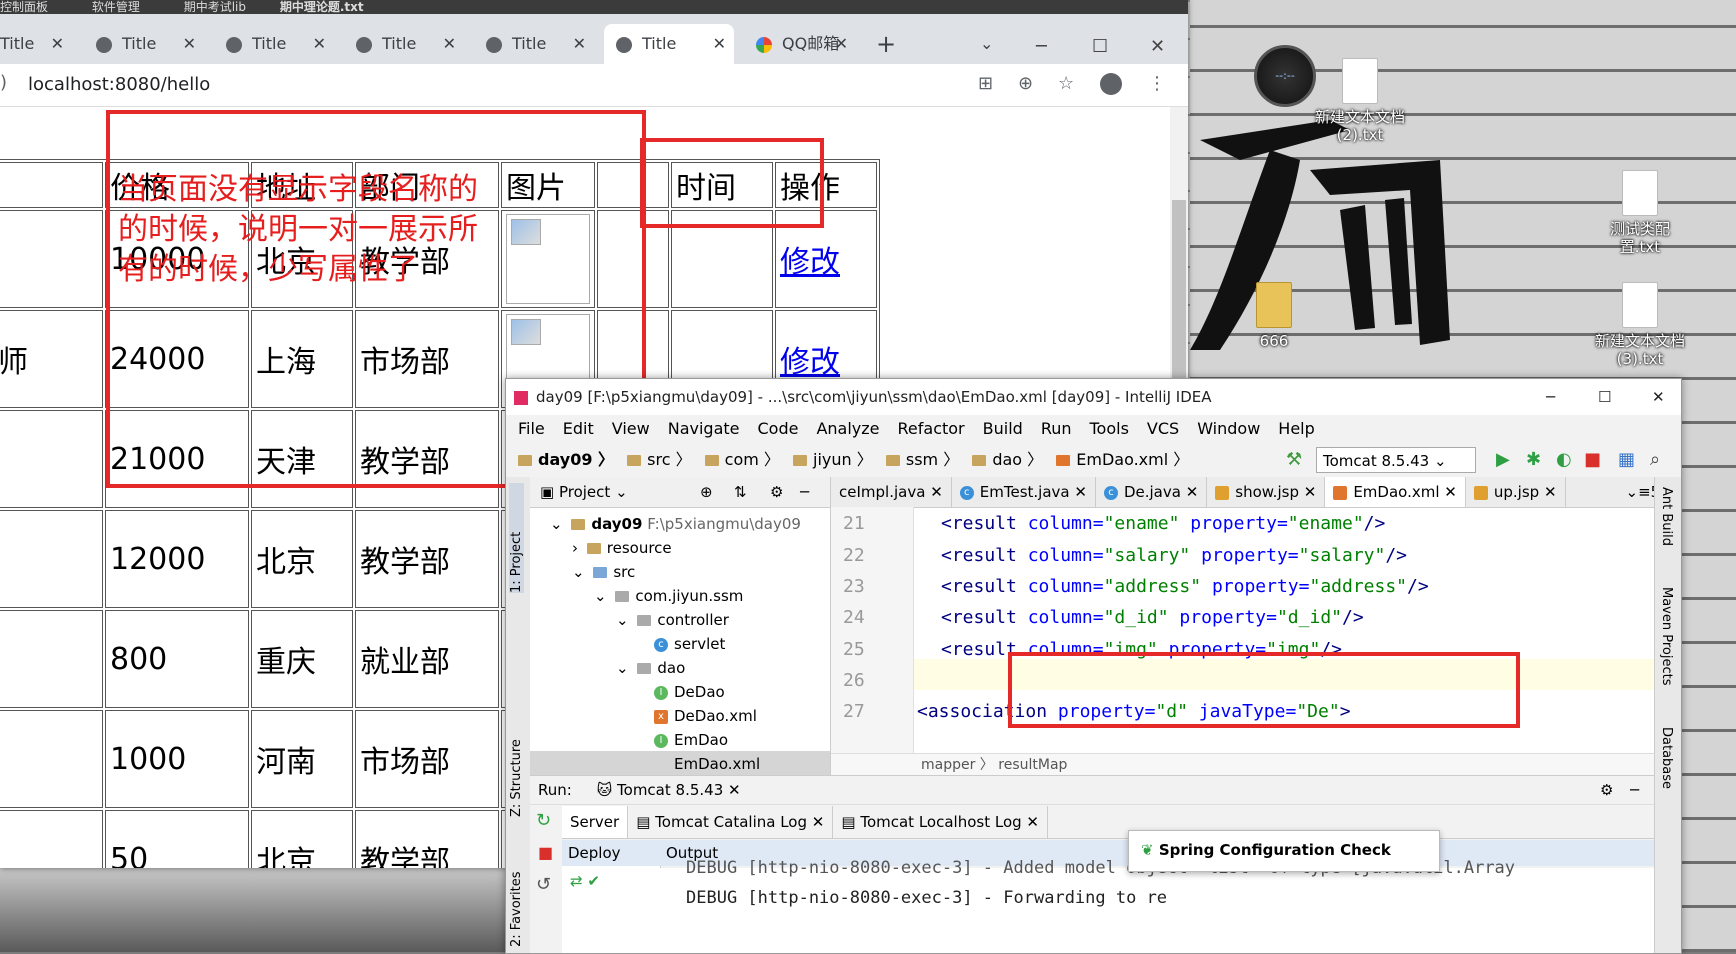  Describe the element at coordinates (1152, 492) in the screenshot. I see `editor-tab: c De.java ✕` at that location.